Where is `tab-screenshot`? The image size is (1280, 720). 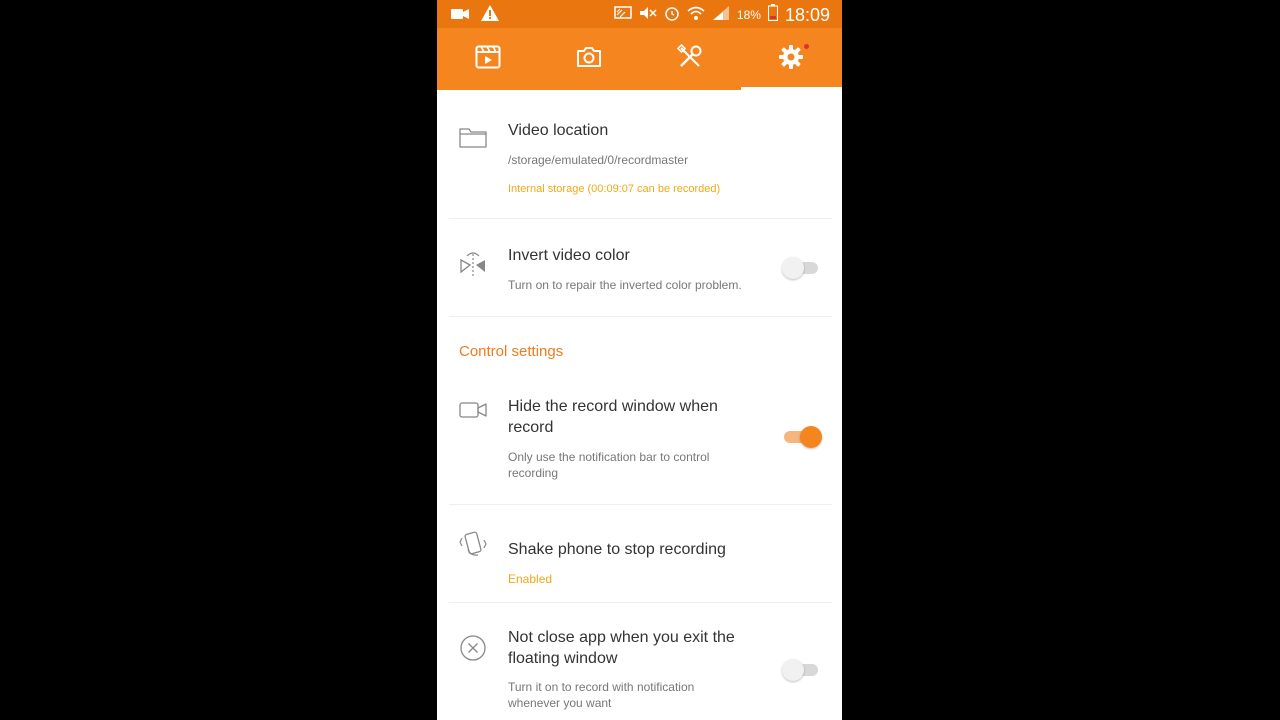 tab-screenshot is located at coordinates (588, 59).